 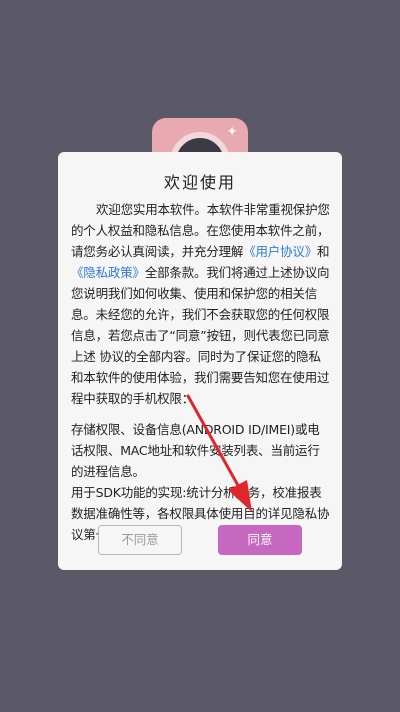 What do you see at coordinates (140, 540) in the screenshot?
I see `disagree-button: 不同意` at bounding box center [140, 540].